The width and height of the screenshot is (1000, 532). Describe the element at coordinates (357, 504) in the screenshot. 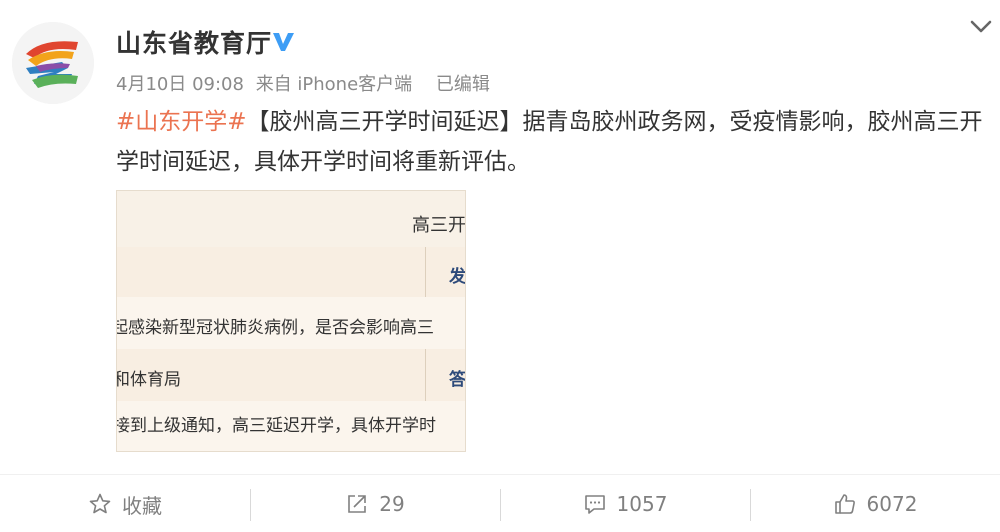

I see `share-icon` at that location.